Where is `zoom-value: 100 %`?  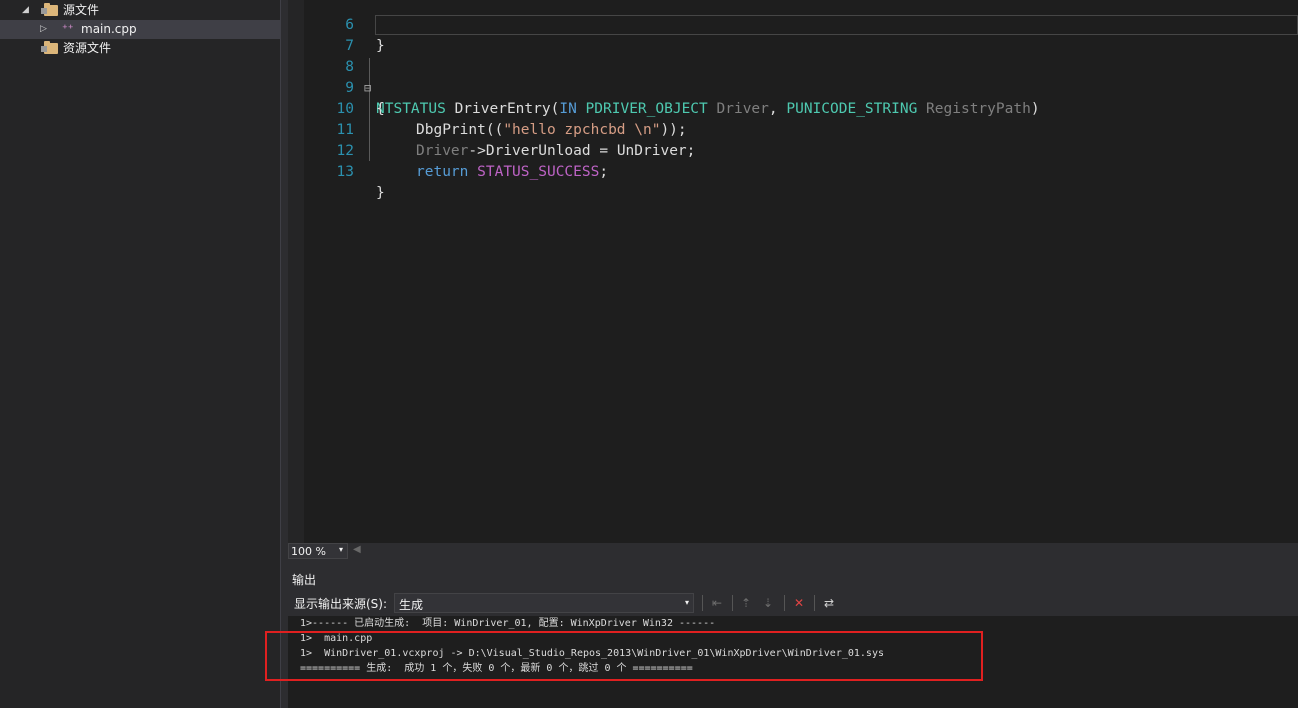 zoom-value: 100 % is located at coordinates (308, 551).